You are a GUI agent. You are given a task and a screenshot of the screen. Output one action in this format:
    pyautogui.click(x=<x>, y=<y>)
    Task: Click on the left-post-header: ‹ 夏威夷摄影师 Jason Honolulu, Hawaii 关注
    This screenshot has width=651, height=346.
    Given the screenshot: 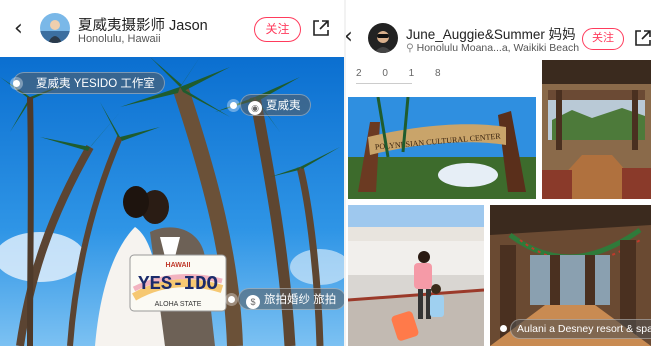 What is the action you would take?
    pyautogui.click(x=172, y=28)
    